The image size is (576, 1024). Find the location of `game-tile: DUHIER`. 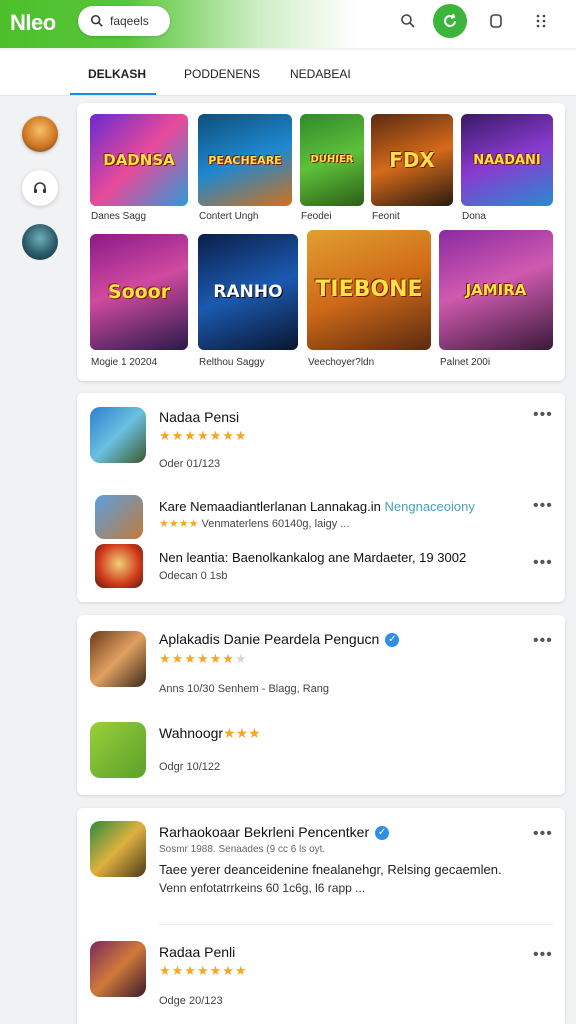

game-tile: DUHIER is located at coordinates (332, 160).